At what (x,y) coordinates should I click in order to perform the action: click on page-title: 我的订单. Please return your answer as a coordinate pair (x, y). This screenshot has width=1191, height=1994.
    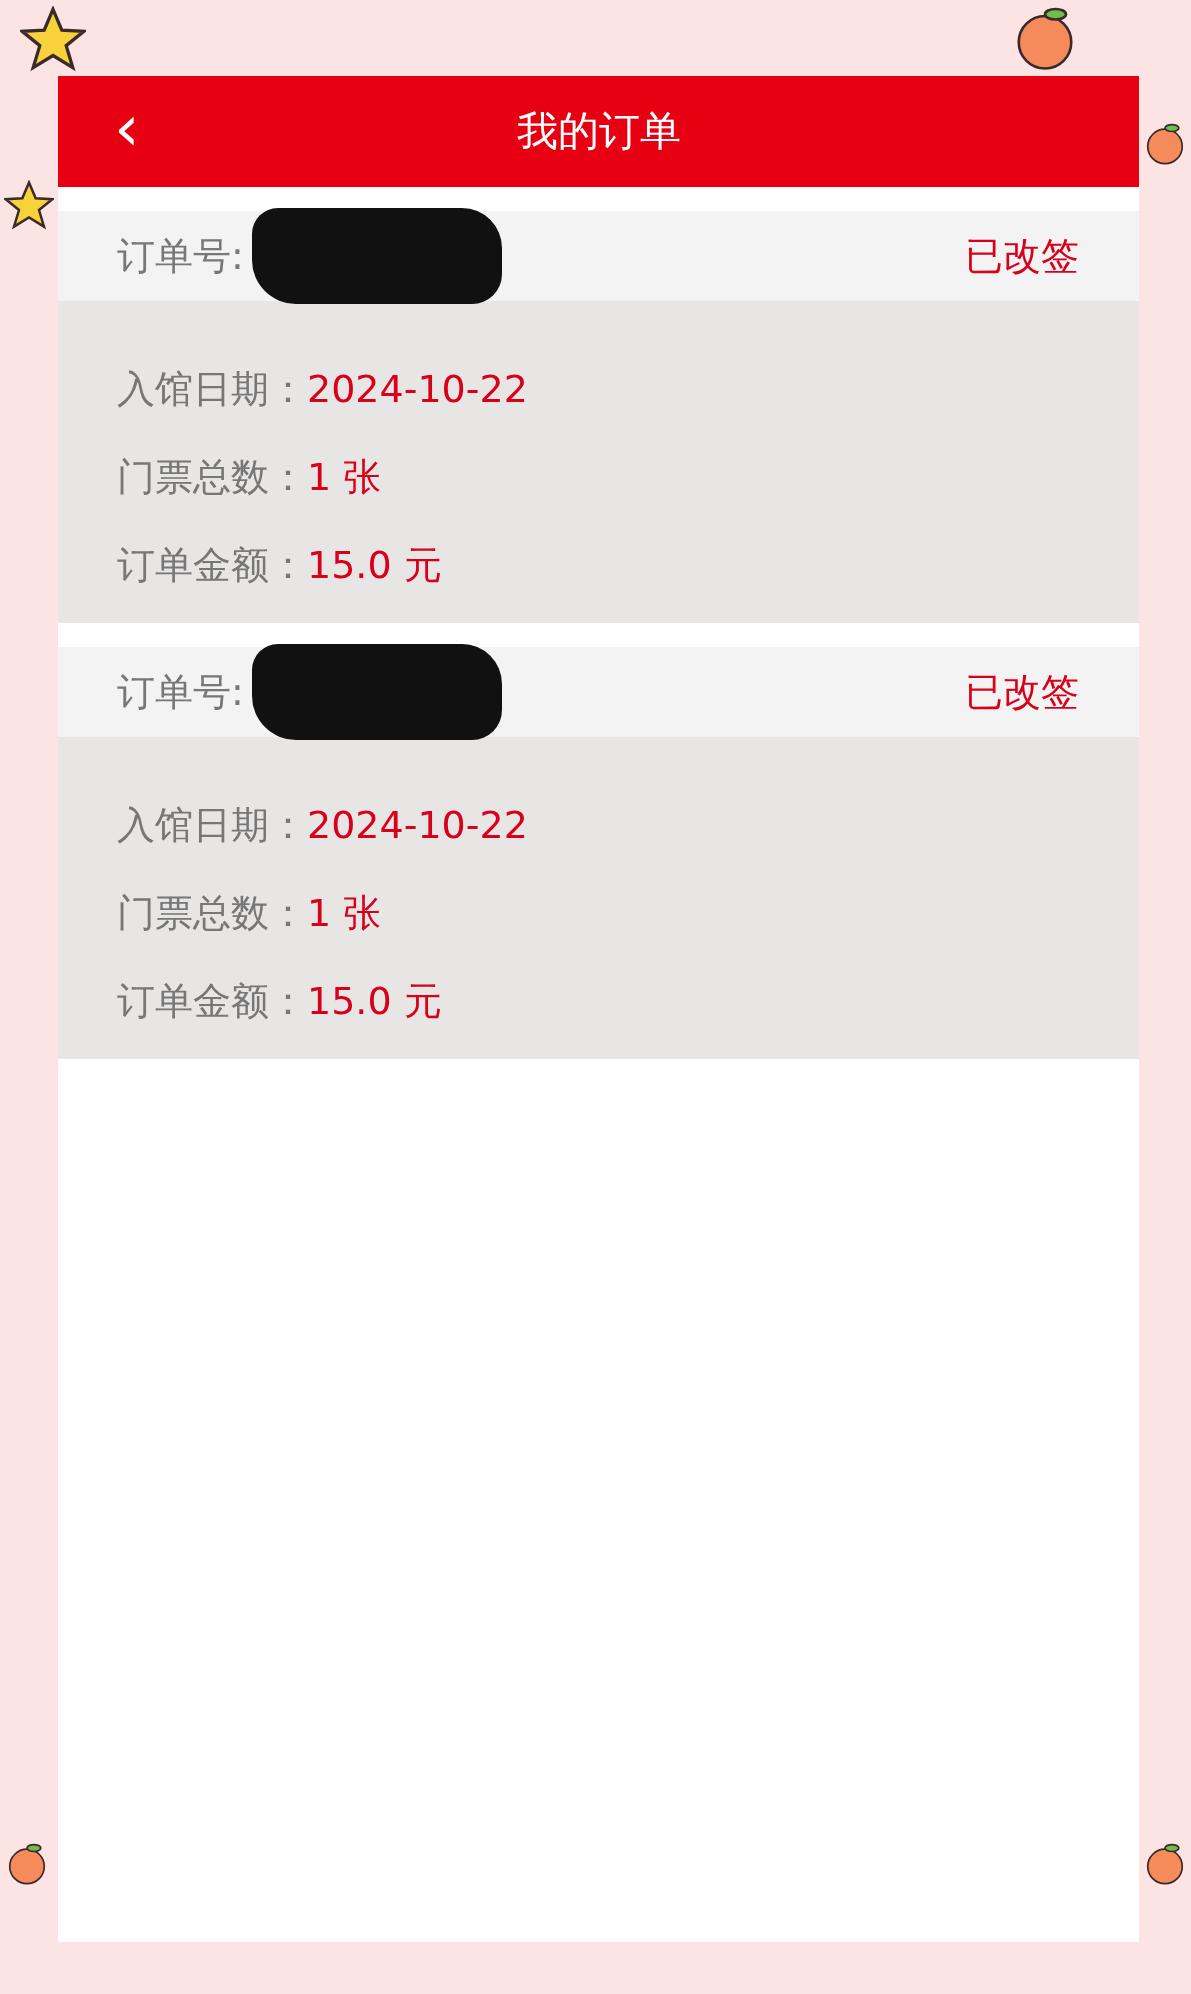
    Looking at the image, I should click on (598, 131).